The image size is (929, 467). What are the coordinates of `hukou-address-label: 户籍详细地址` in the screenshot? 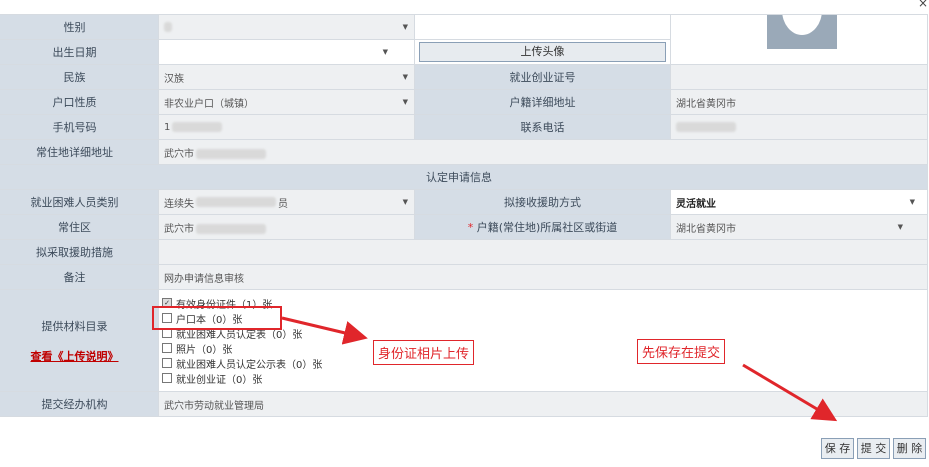 It's located at (542, 102).